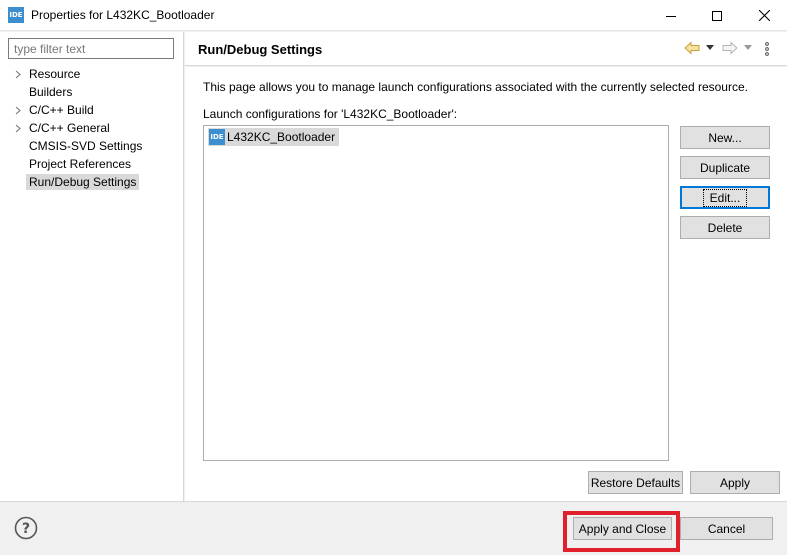 Image resolution: width=787 pixels, height=555 pixels. Describe the element at coordinates (80, 164) in the screenshot. I see `tree-item-label: Project References` at that location.